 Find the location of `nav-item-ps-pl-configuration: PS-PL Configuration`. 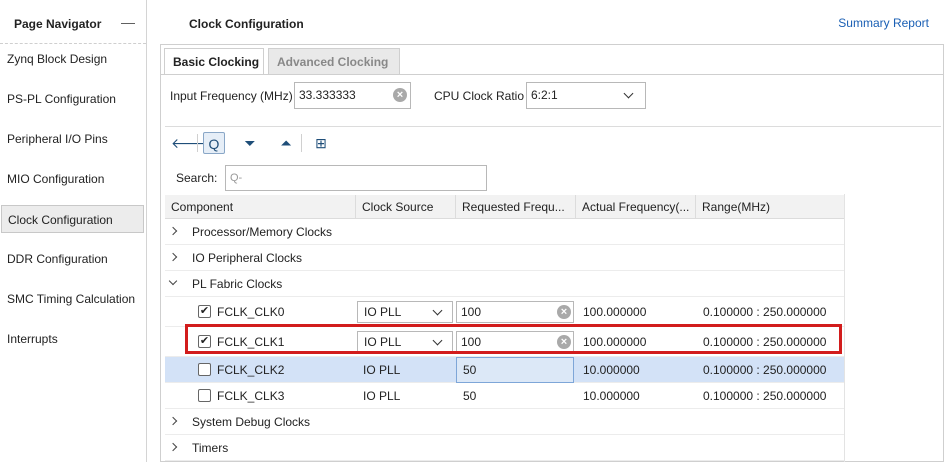

nav-item-ps-pl-configuration: PS-PL Configuration is located at coordinates (73, 99).